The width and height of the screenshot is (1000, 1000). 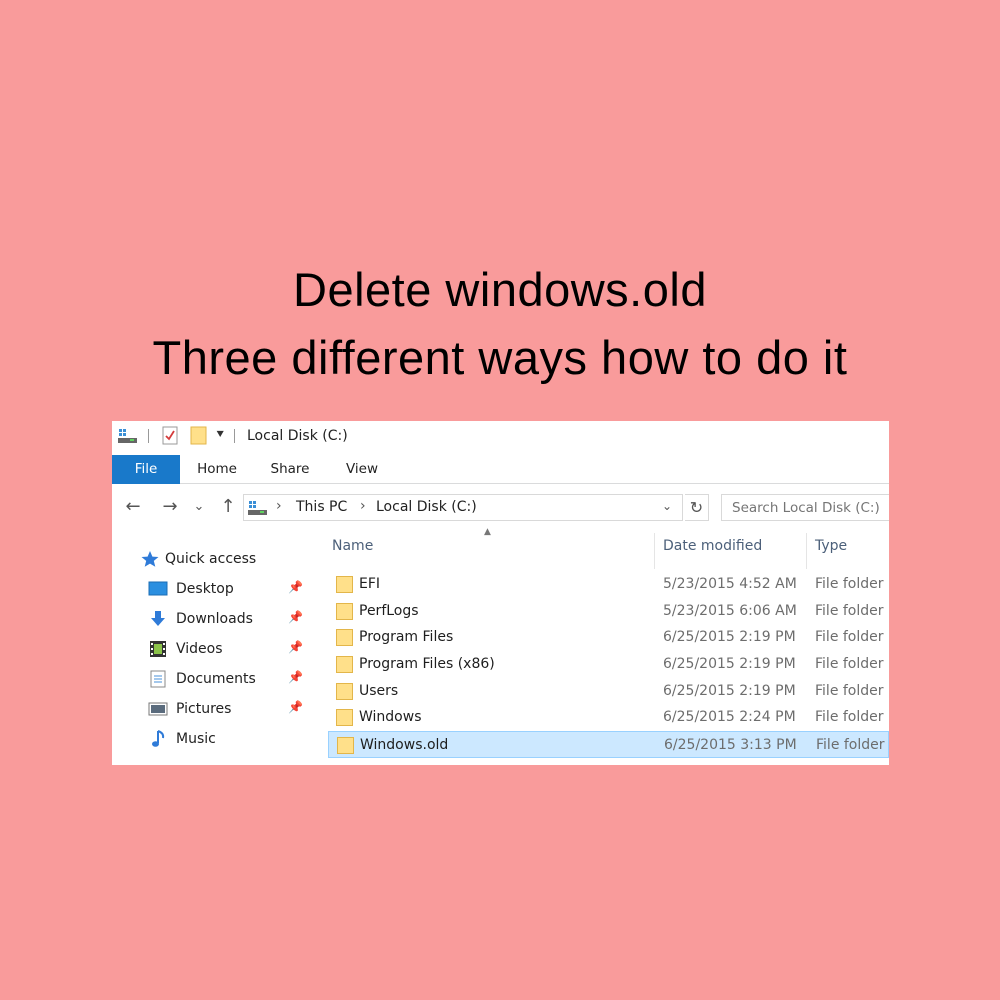 I want to click on address-bar: › This PC › Local Disk (C:) ⌄, so click(x=463, y=507).